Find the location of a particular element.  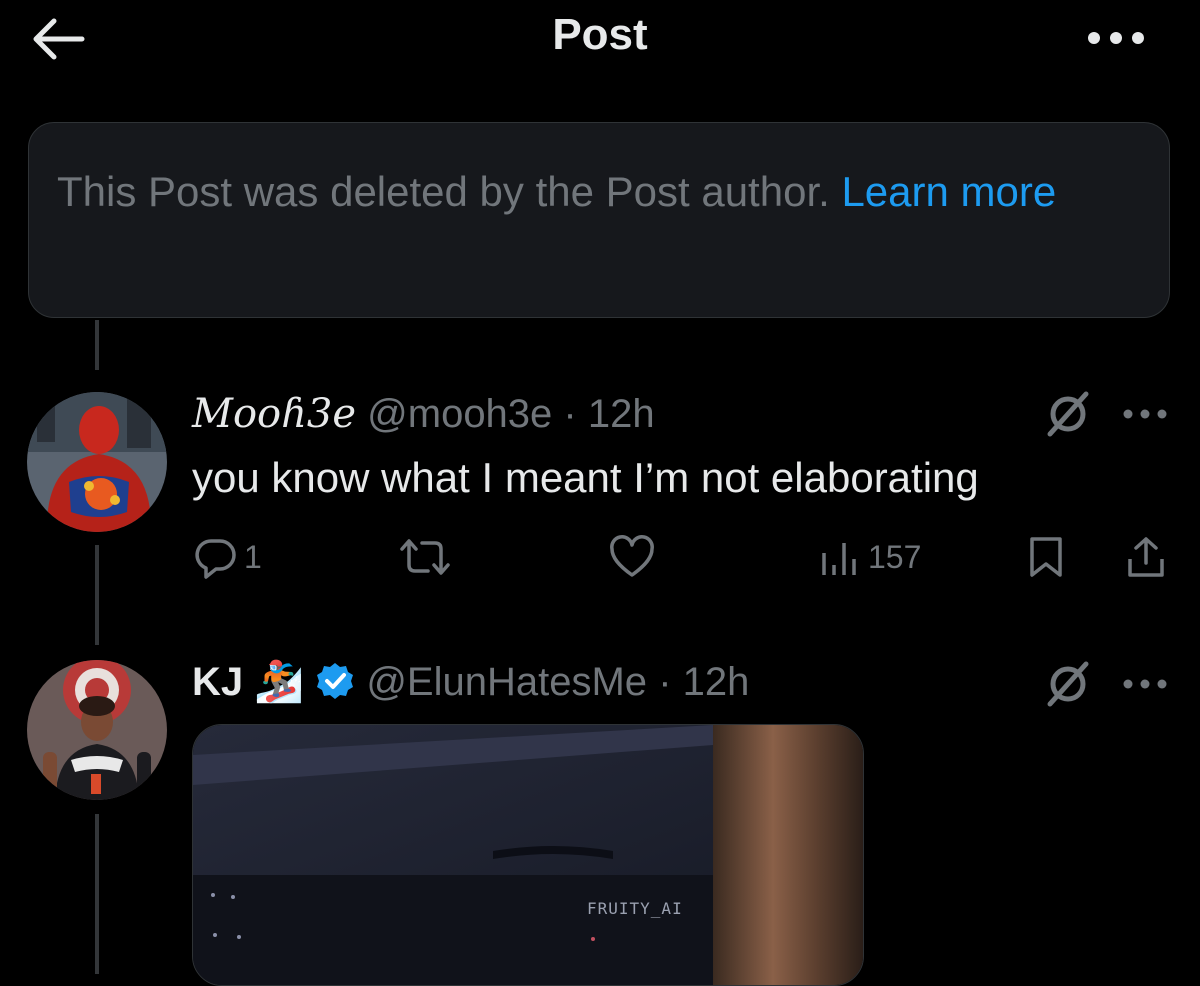

share-button is located at coordinates (1146, 557).